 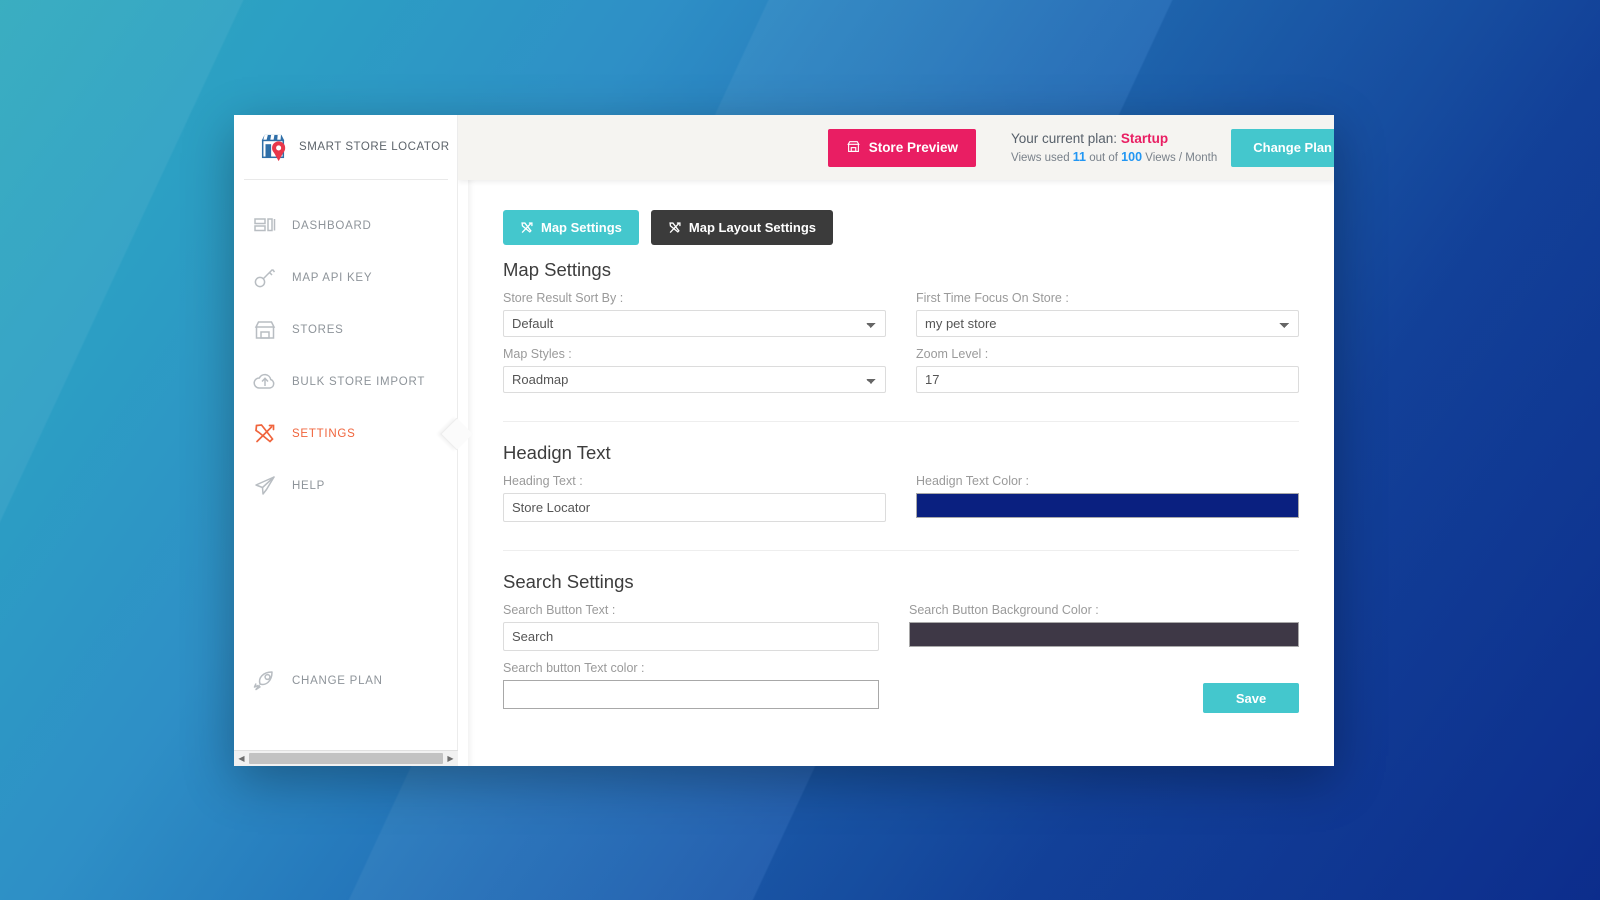 I want to click on sidebar-item-label: SETTINGS, so click(x=324, y=434).